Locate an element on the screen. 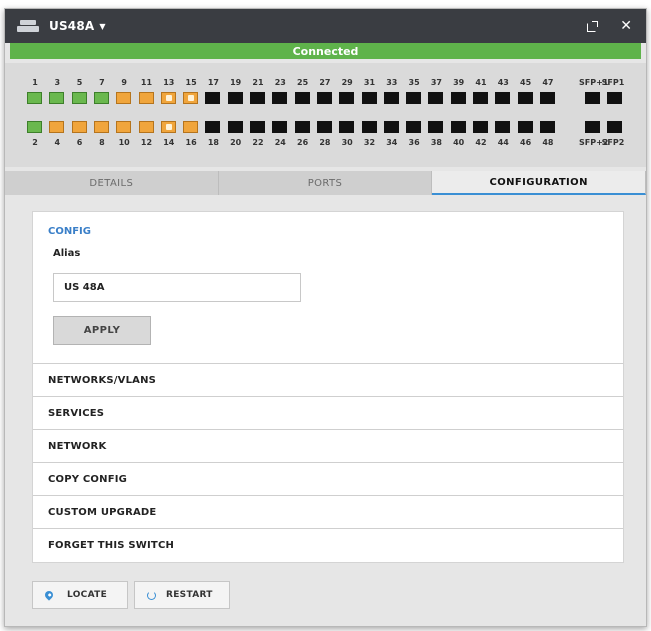  alias-input is located at coordinates (177, 287).